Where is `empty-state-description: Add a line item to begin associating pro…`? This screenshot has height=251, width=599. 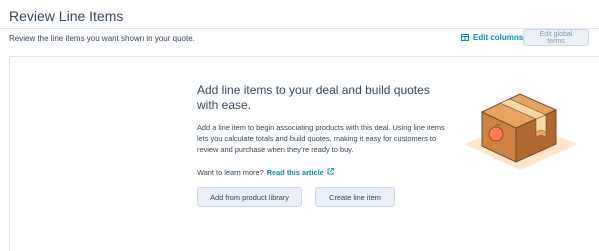
empty-state-description: Add a line item to begin associating pro… is located at coordinates (321, 138).